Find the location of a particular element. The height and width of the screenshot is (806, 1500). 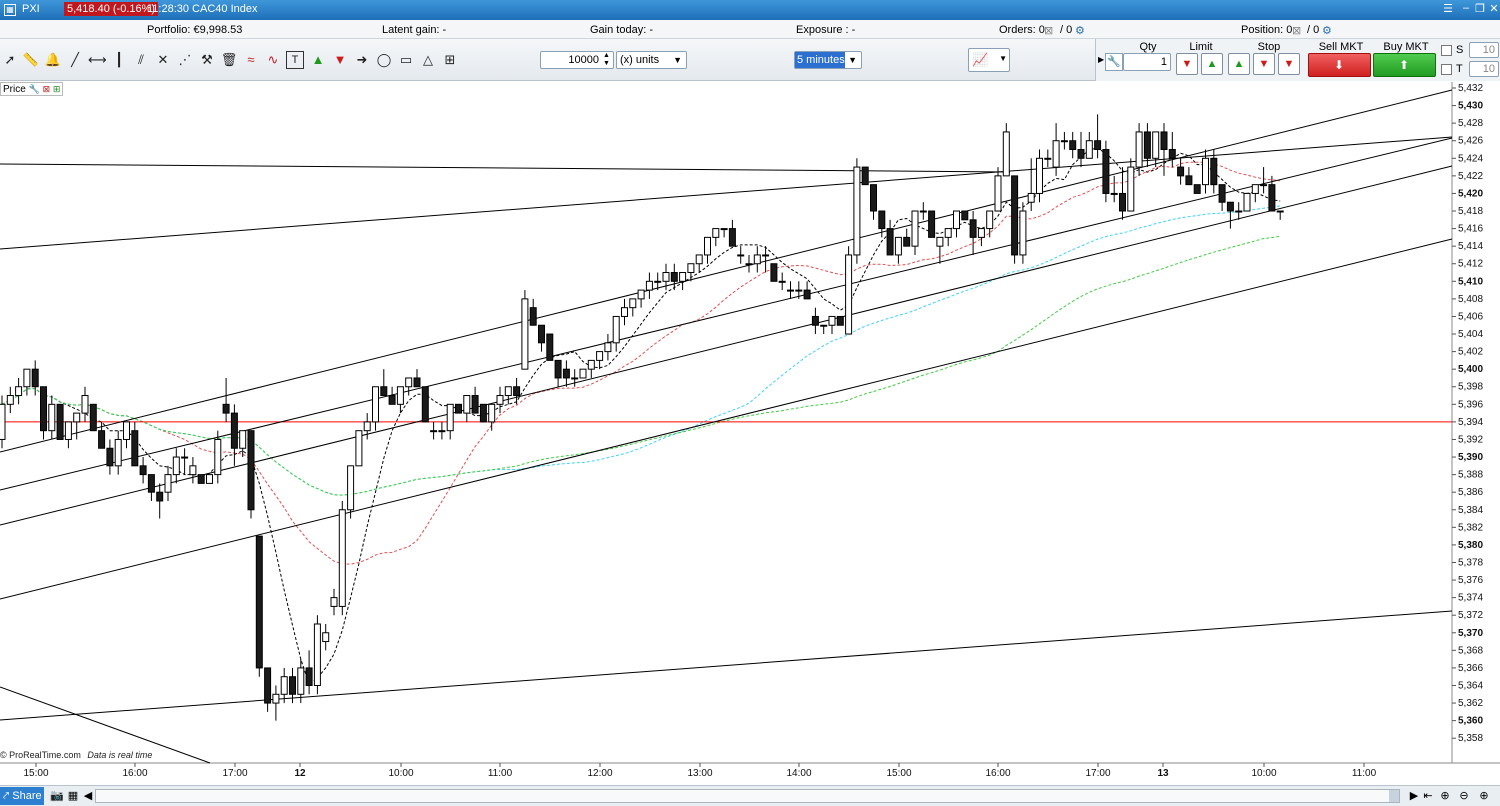

scroll-left-icon: ◀ is located at coordinates (88, 796).